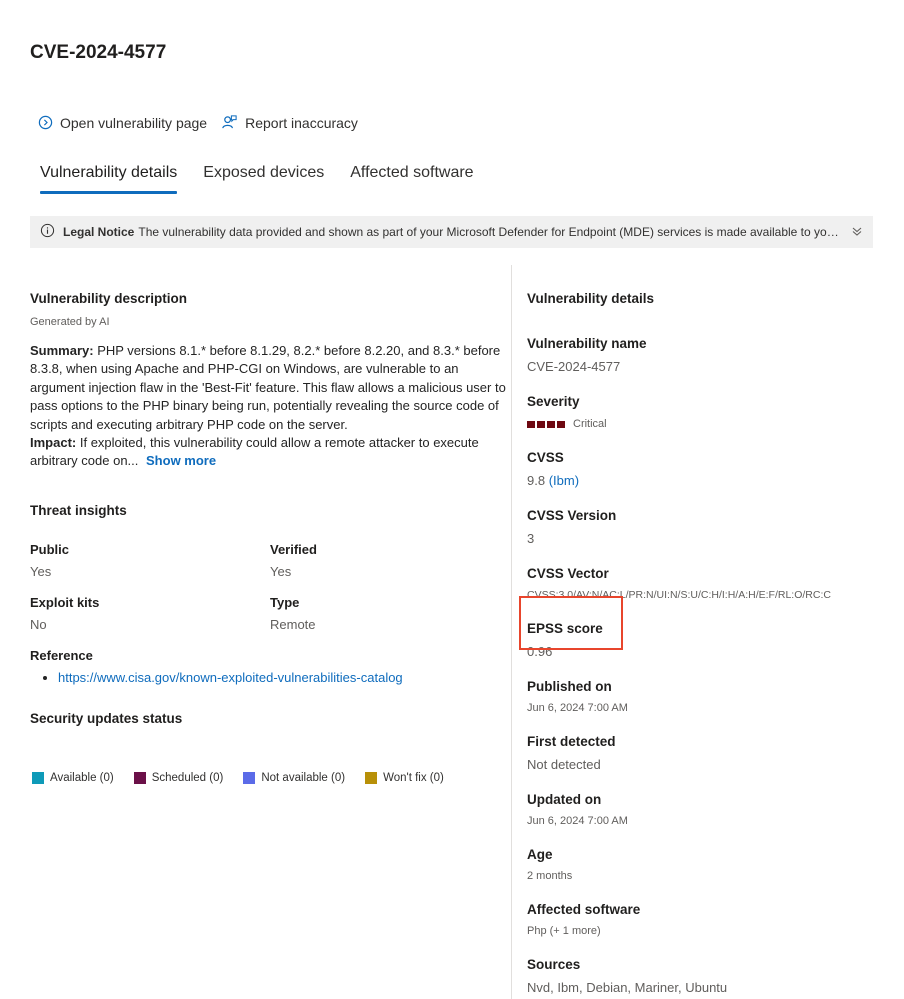 This screenshot has height=999, width=904. I want to click on cvss-label: CVSS, so click(545, 457).